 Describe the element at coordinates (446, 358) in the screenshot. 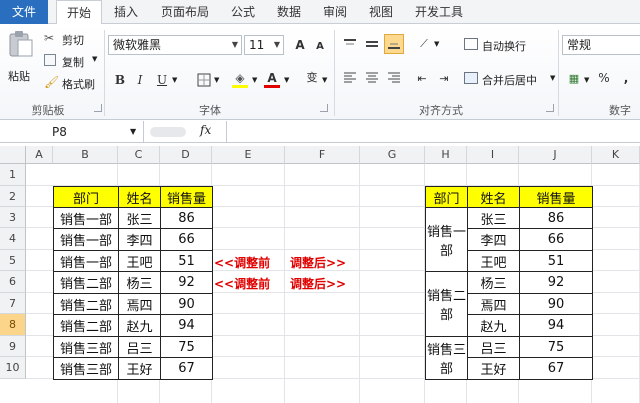

I see `merged-department-cell: 销售三部` at that location.